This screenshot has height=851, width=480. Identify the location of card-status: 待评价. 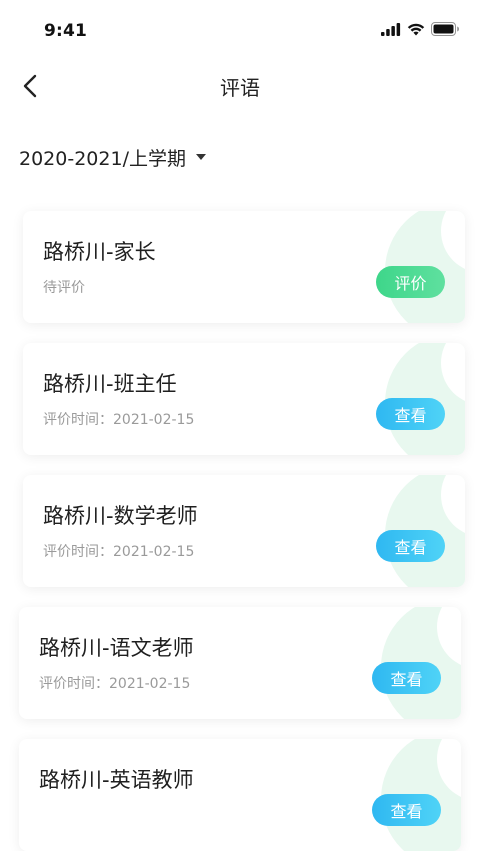
(64, 288).